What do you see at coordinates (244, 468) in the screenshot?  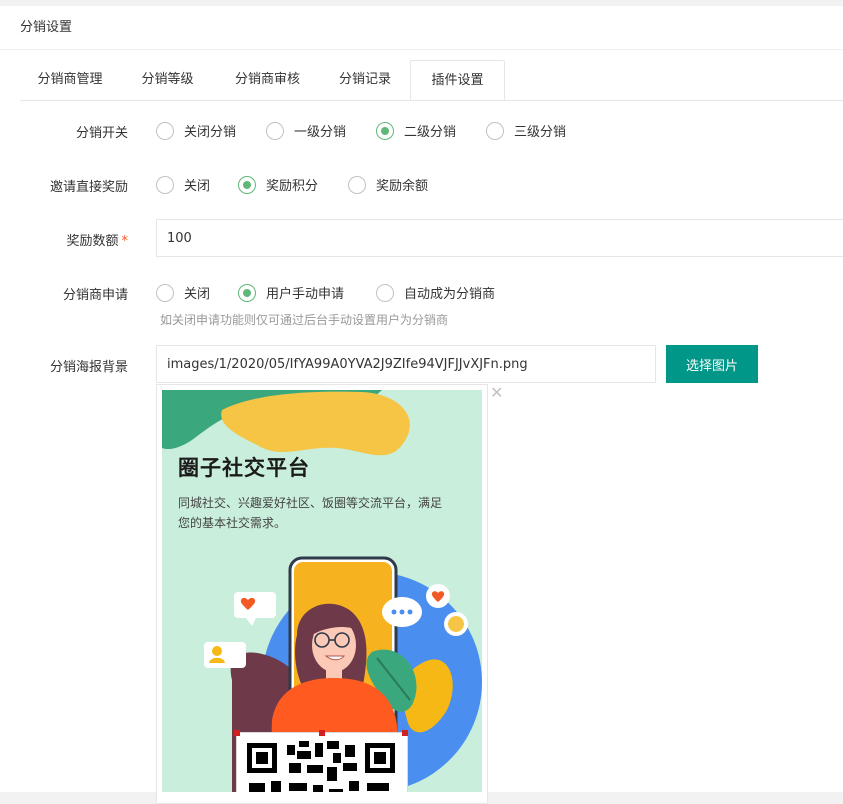 I see `poster-title: 圈子社交平台` at bounding box center [244, 468].